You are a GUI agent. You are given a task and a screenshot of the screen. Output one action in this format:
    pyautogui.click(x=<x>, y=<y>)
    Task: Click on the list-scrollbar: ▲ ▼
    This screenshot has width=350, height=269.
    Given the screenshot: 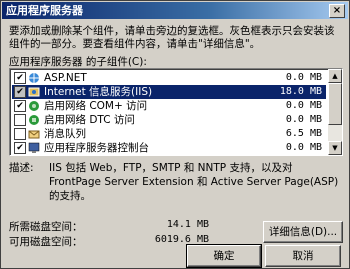 What is the action you would take?
    pyautogui.click(x=335, y=112)
    